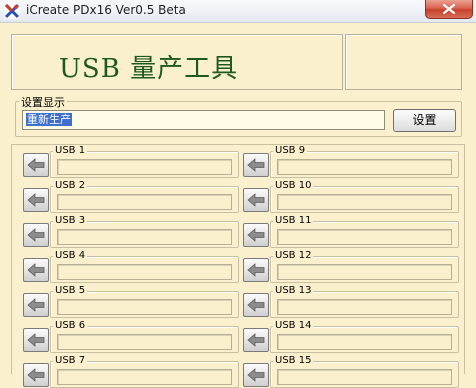 Image resolution: width=476 pixels, height=388 pixels. Describe the element at coordinates (403, 62) in the screenshot. I see `side-panel` at that location.